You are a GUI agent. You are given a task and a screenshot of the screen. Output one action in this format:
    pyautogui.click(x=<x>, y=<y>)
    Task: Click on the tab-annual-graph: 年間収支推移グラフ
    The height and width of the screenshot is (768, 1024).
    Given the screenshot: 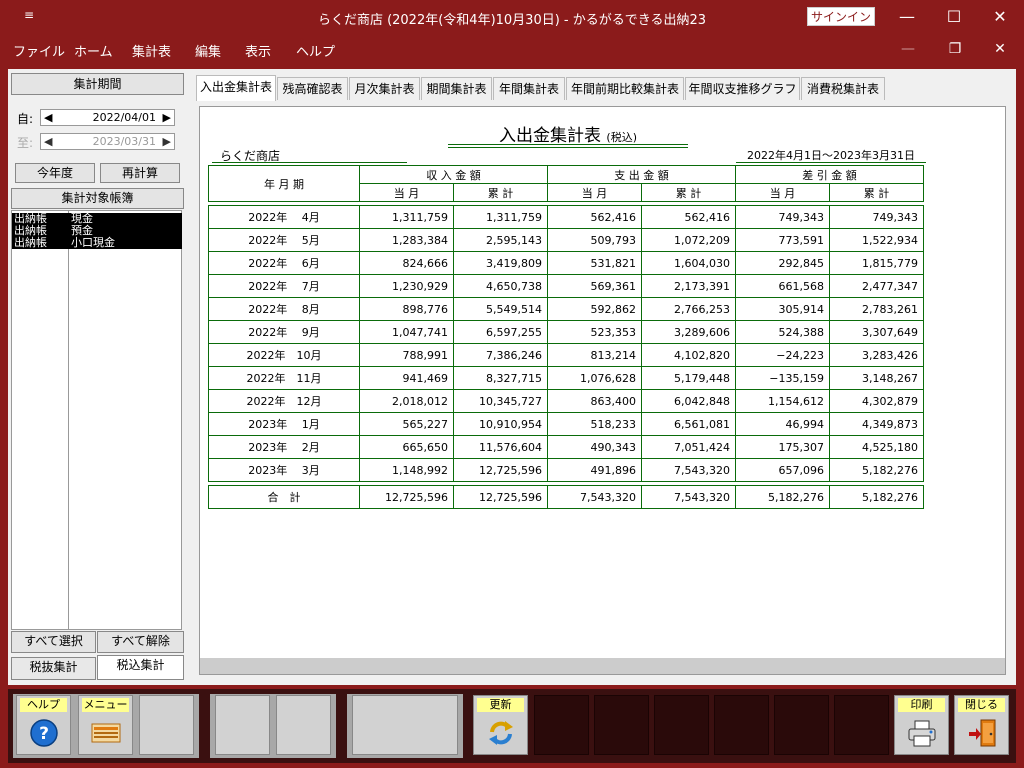 What is the action you would take?
    pyautogui.click(x=742, y=88)
    